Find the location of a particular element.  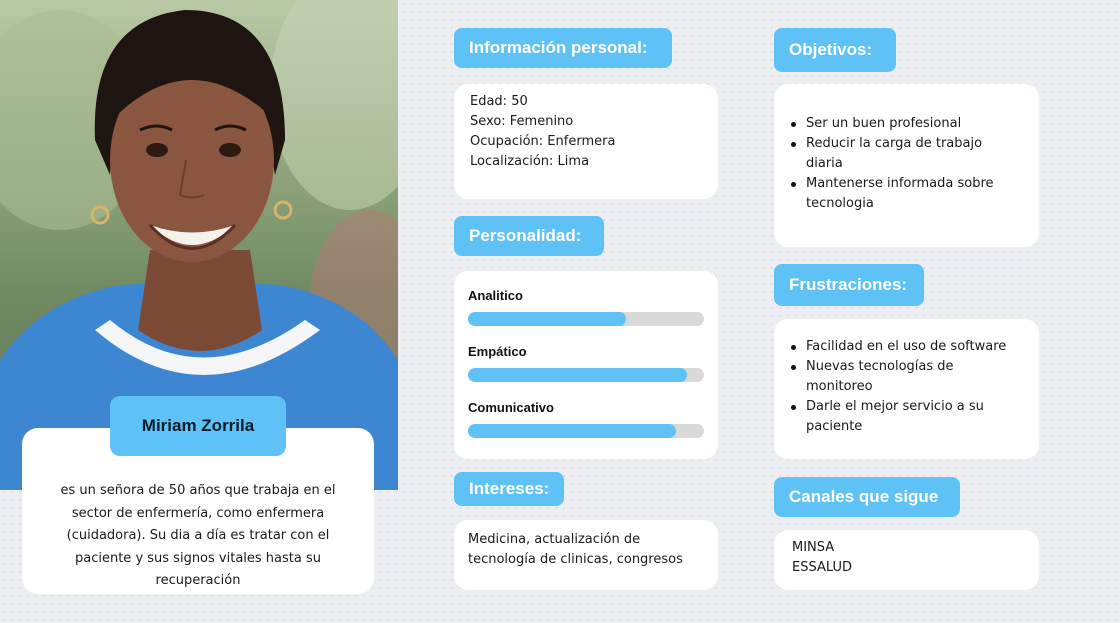

personality-card: Analitico Empático Comunicativo is located at coordinates (586, 365).